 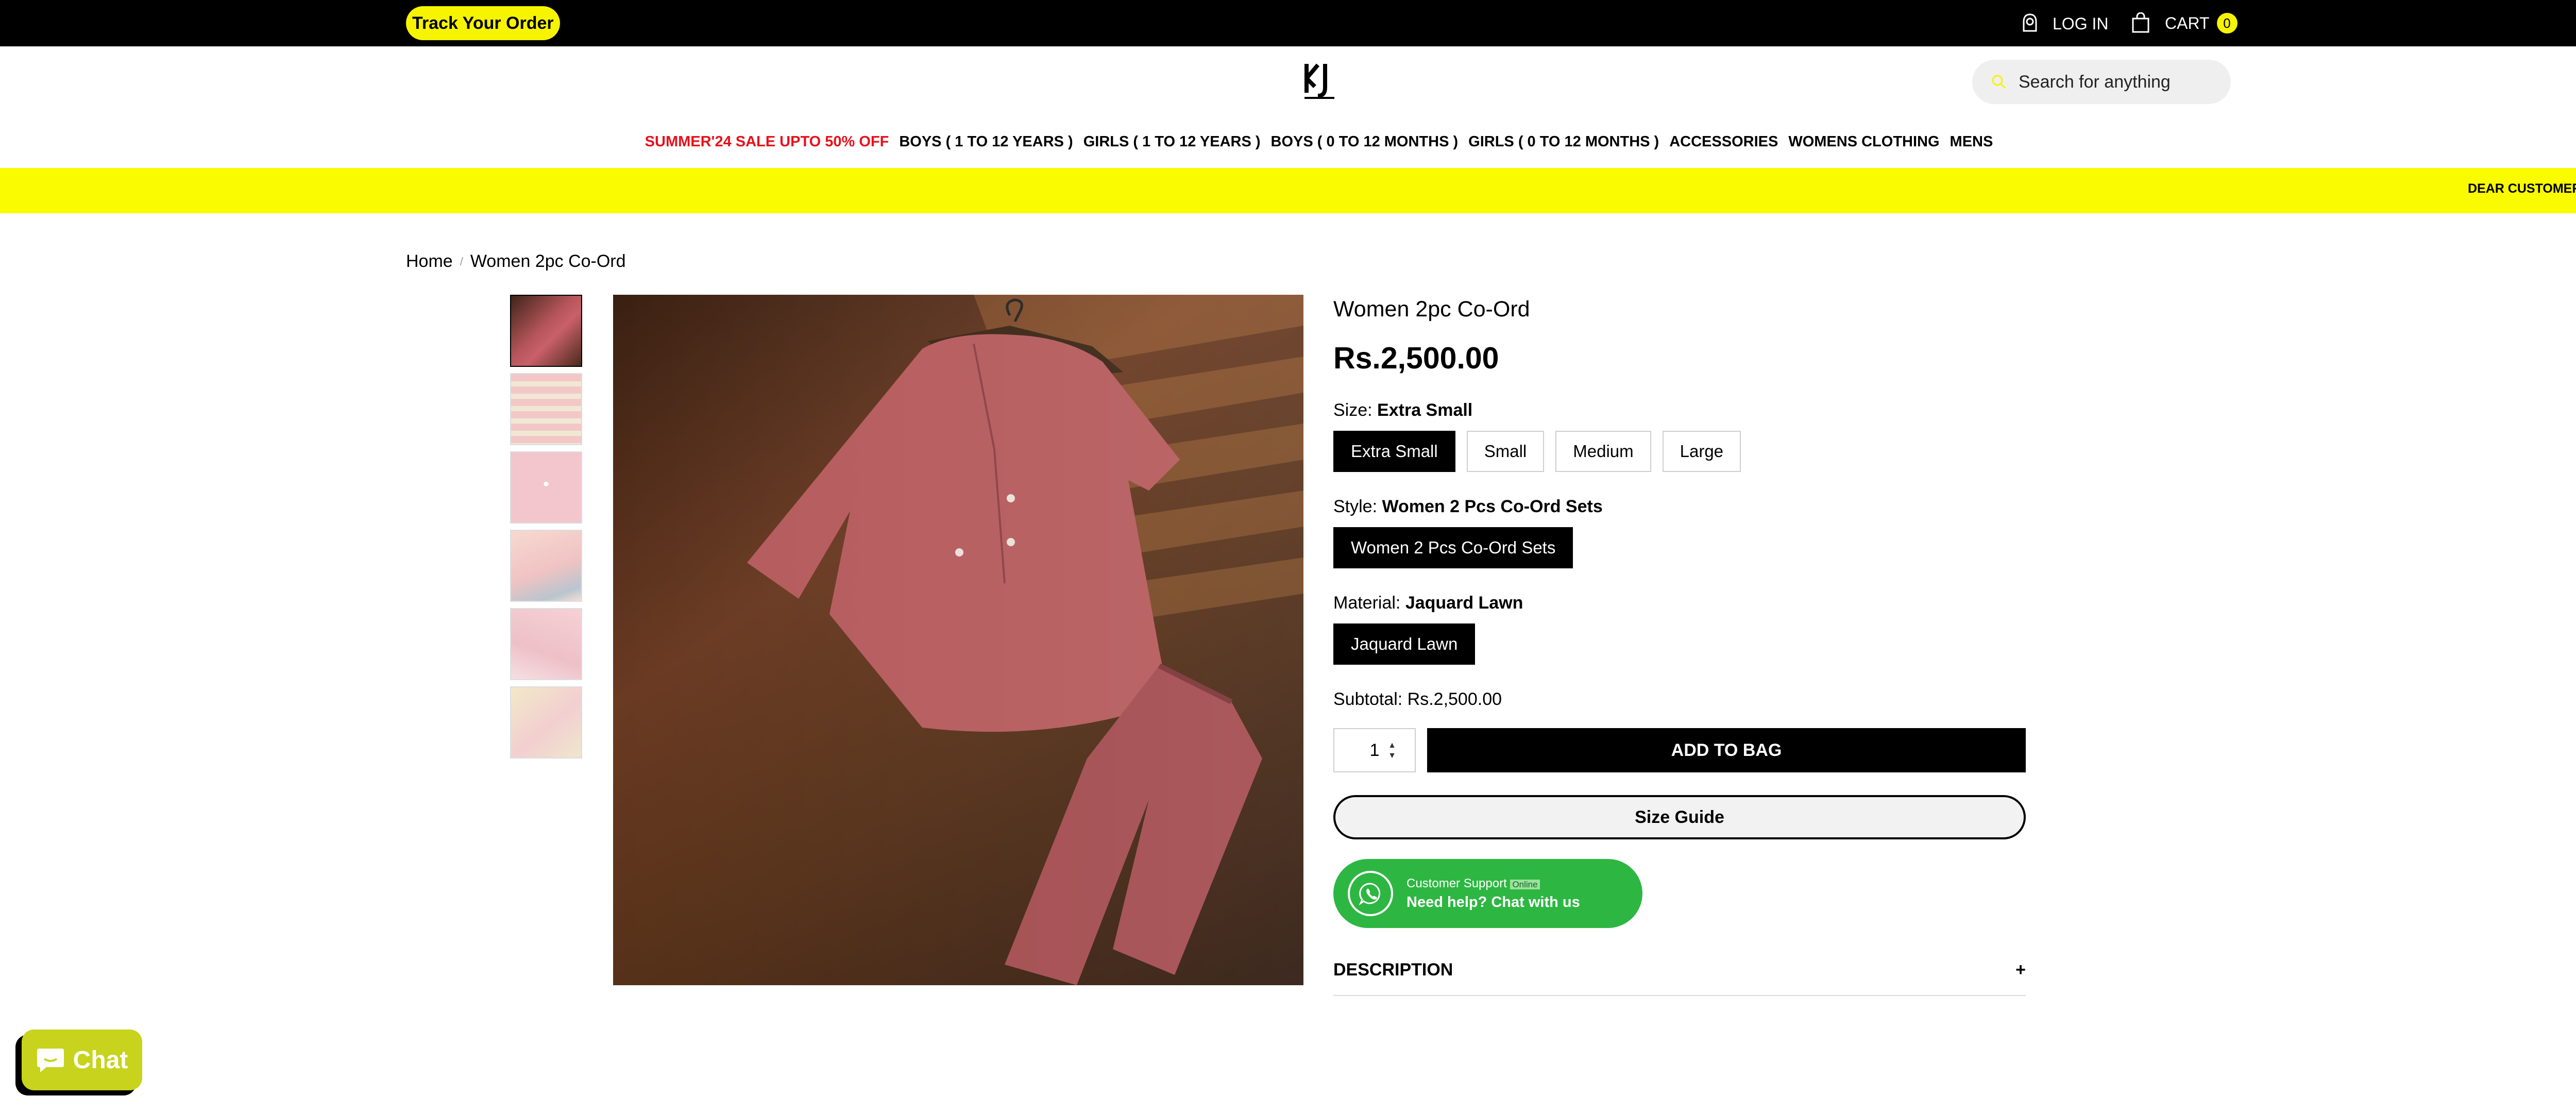 What do you see at coordinates (1679, 603) in the screenshot?
I see `material-option-label: Material: Jaquard Lawn` at bounding box center [1679, 603].